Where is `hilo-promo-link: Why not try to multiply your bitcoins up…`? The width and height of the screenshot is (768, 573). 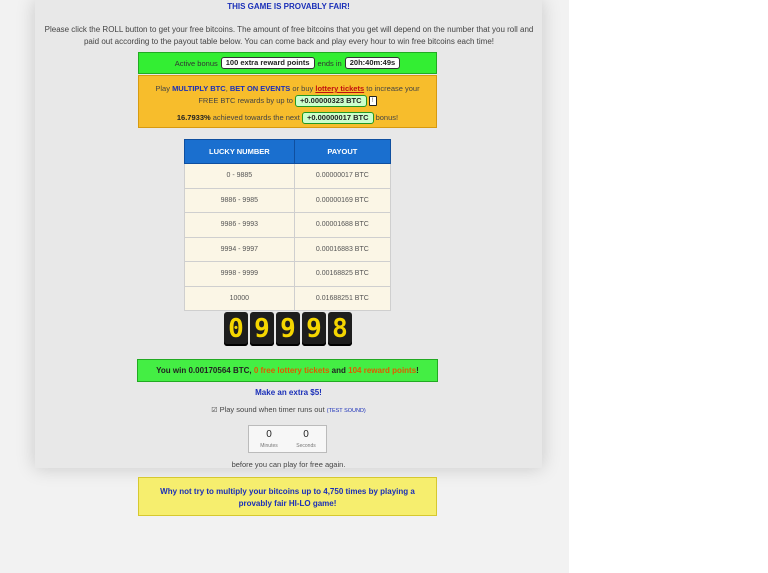 hilo-promo-link: Why not try to multiply your bitcoins up… is located at coordinates (287, 496).